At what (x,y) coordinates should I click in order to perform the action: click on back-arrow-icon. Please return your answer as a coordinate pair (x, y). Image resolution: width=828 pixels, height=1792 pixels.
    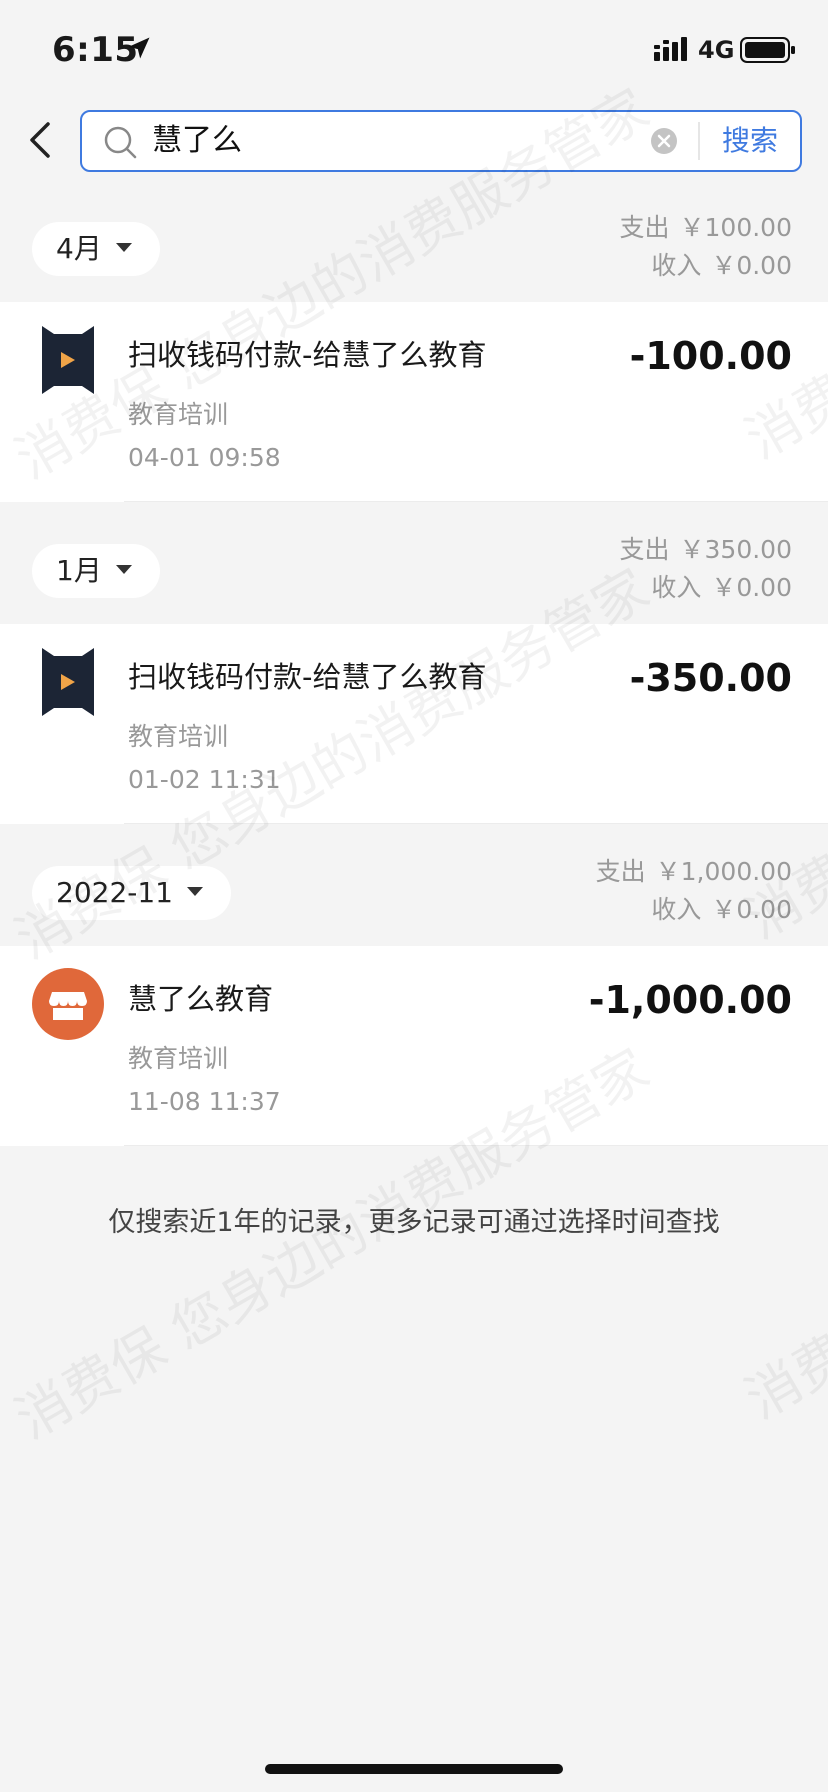
    Looking at the image, I should click on (42, 140).